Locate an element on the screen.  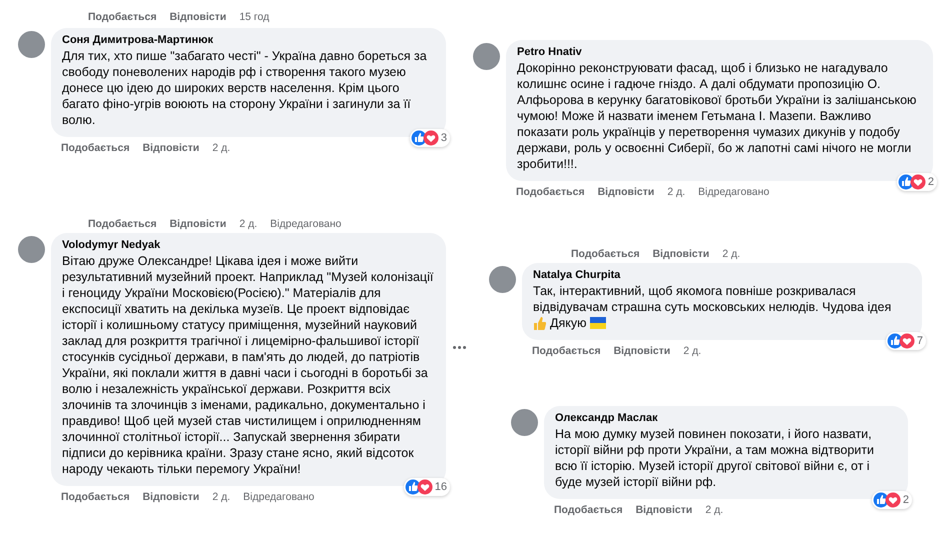
comment-time: 15 год is located at coordinates (254, 17).